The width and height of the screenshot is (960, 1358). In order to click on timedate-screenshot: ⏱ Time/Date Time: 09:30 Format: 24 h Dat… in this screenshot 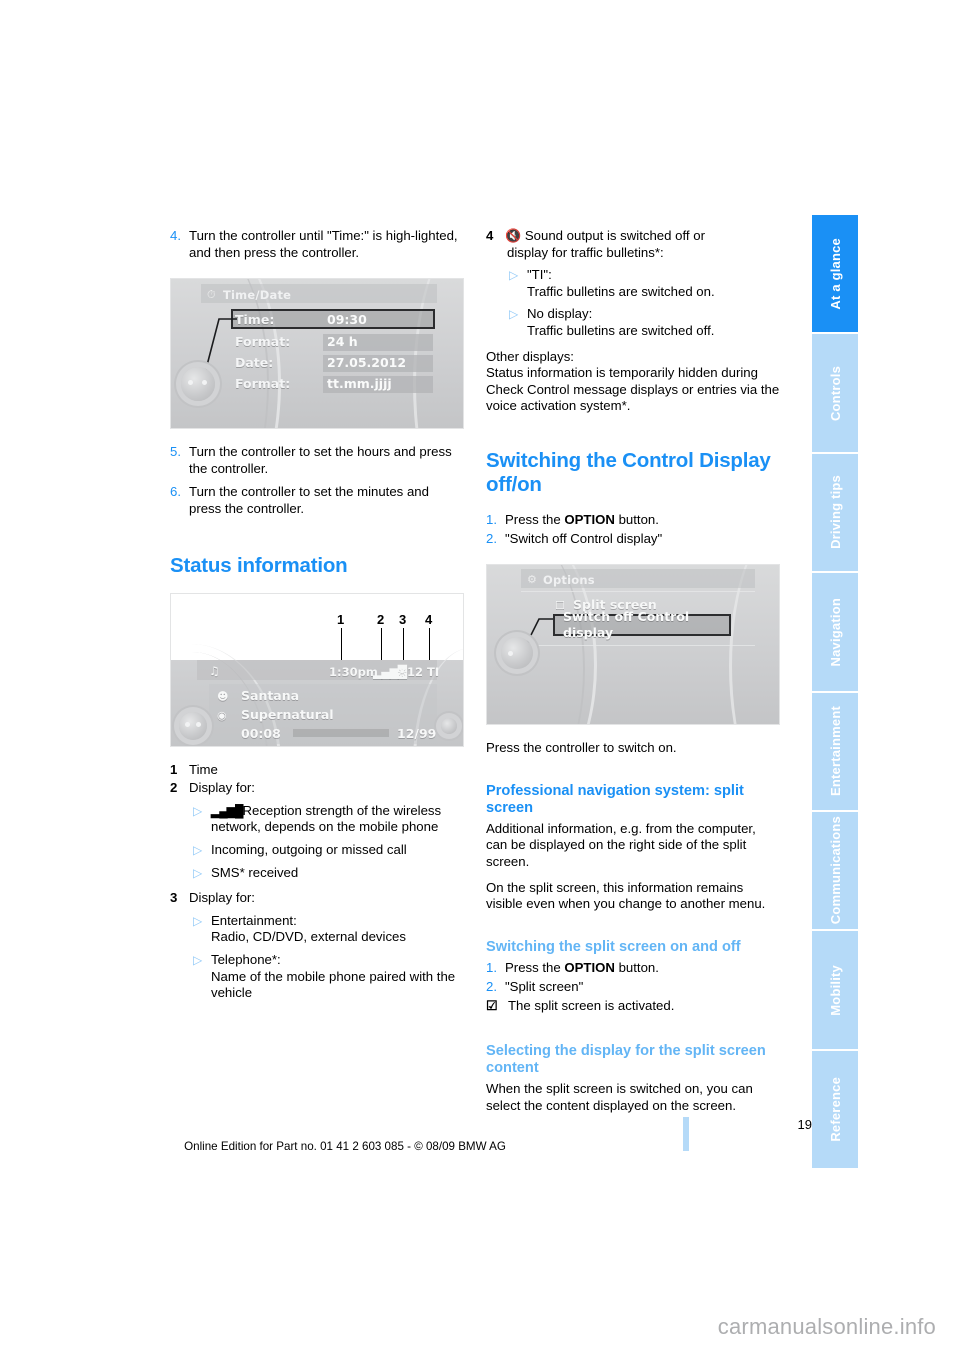, I will do `click(317, 354)`.